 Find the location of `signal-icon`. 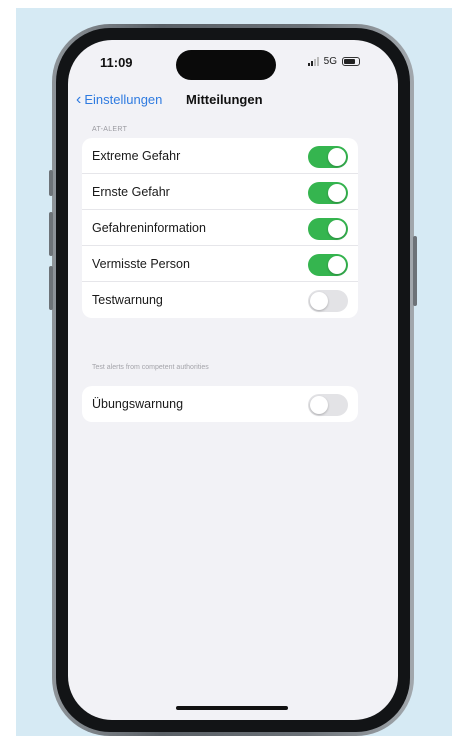

signal-icon is located at coordinates (313, 61).